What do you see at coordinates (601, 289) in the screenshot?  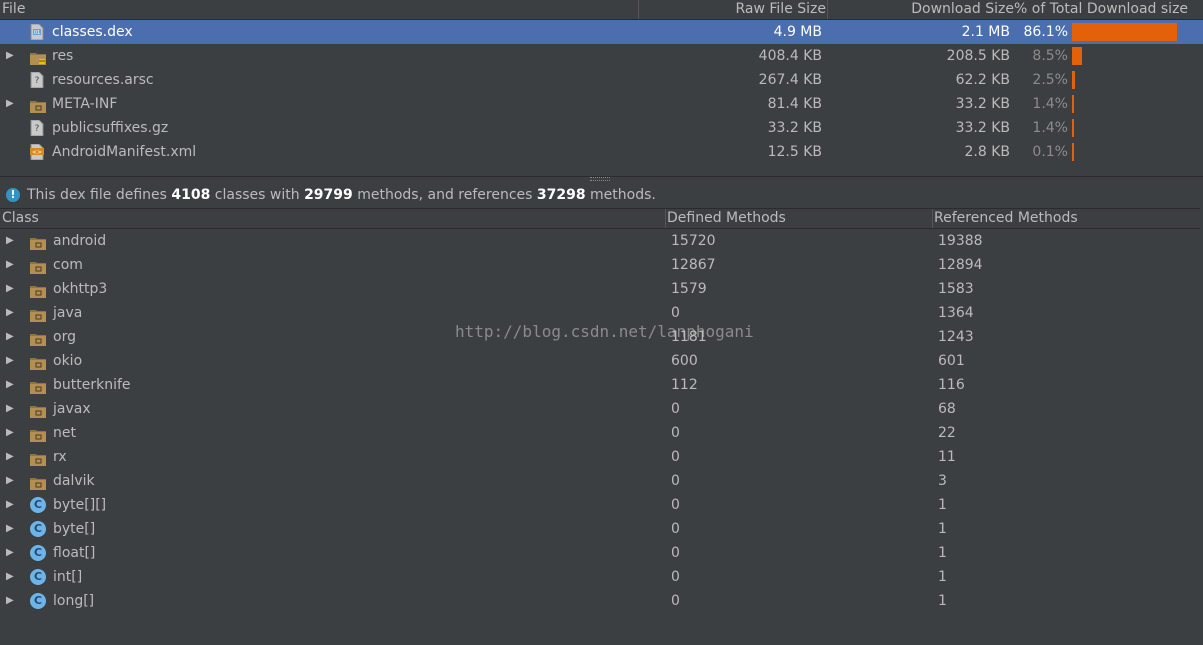 I see `class-row: ▶ okhttp3 1579 1583` at bounding box center [601, 289].